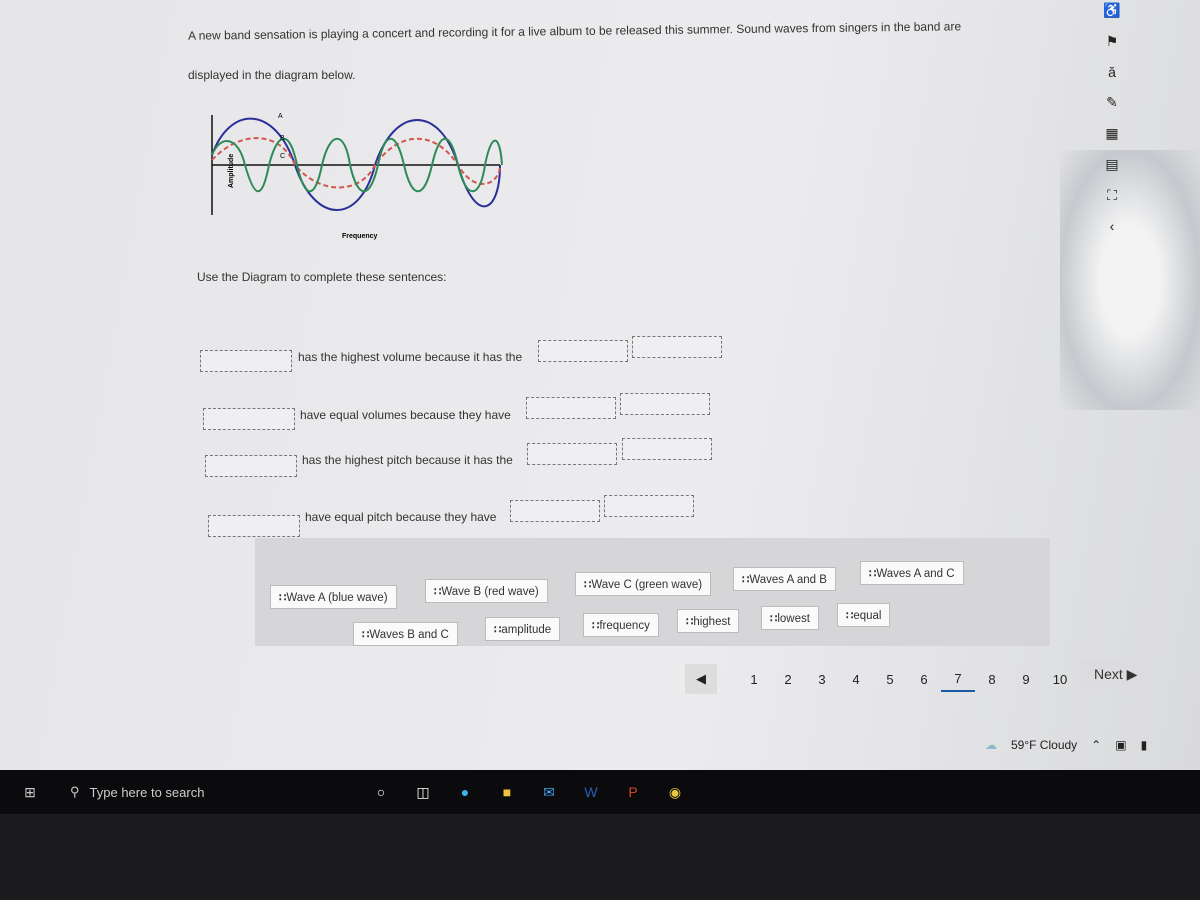 The height and width of the screenshot is (900, 1200). I want to click on wave-diagram: A B C Frequency Amplitude, so click(357, 176).